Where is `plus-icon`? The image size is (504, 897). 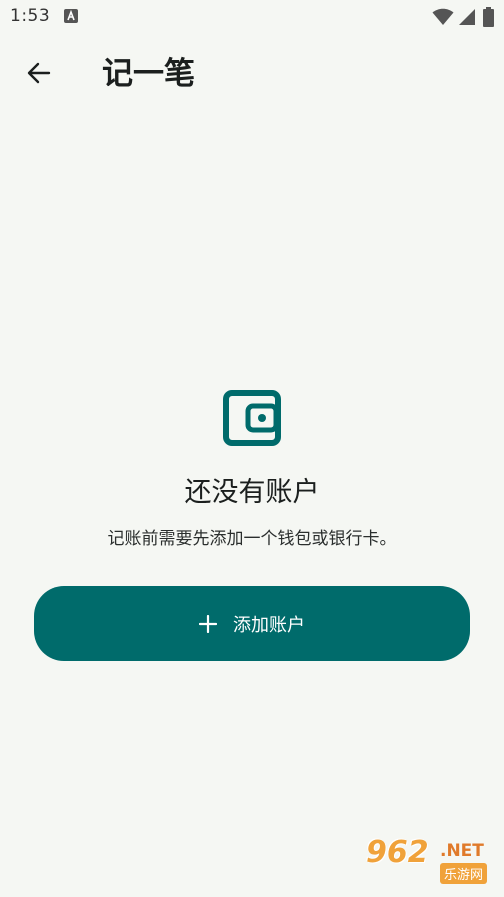 plus-icon is located at coordinates (208, 623).